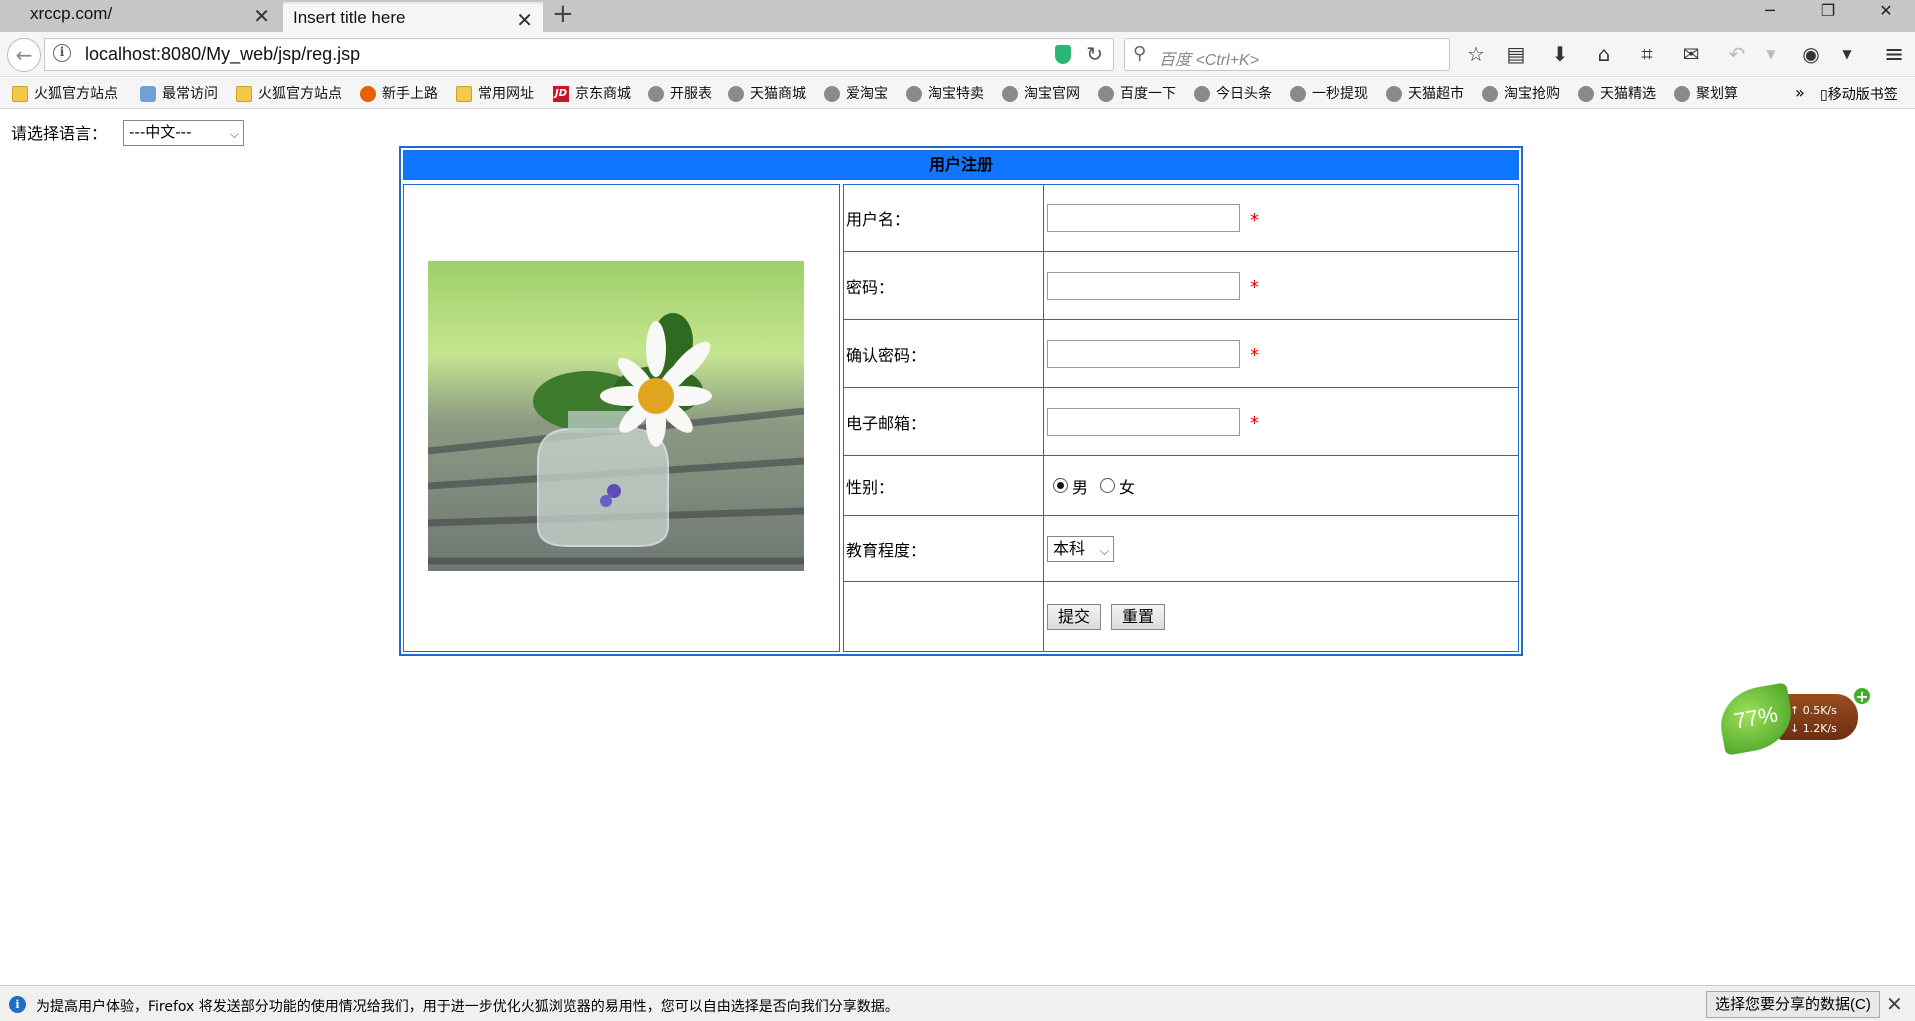 The height and width of the screenshot is (1021, 1915). What do you see at coordinates (1282, 218) in the screenshot?
I see `username-value-cell: *` at bounding box center [1282, 218].